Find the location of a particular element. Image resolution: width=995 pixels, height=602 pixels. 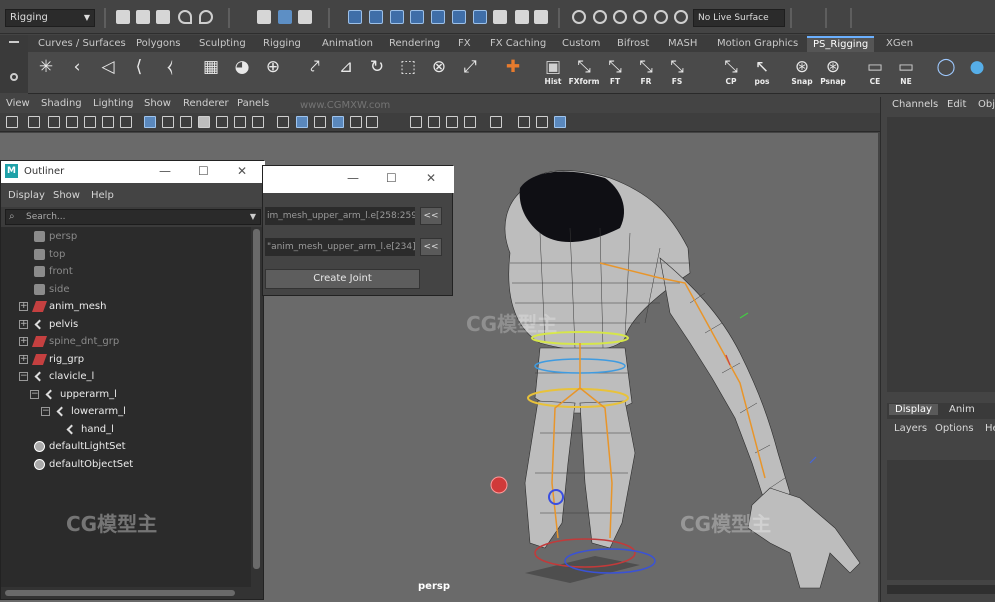

fs-button: ⤡ FS is located at coordinates (677, 72).